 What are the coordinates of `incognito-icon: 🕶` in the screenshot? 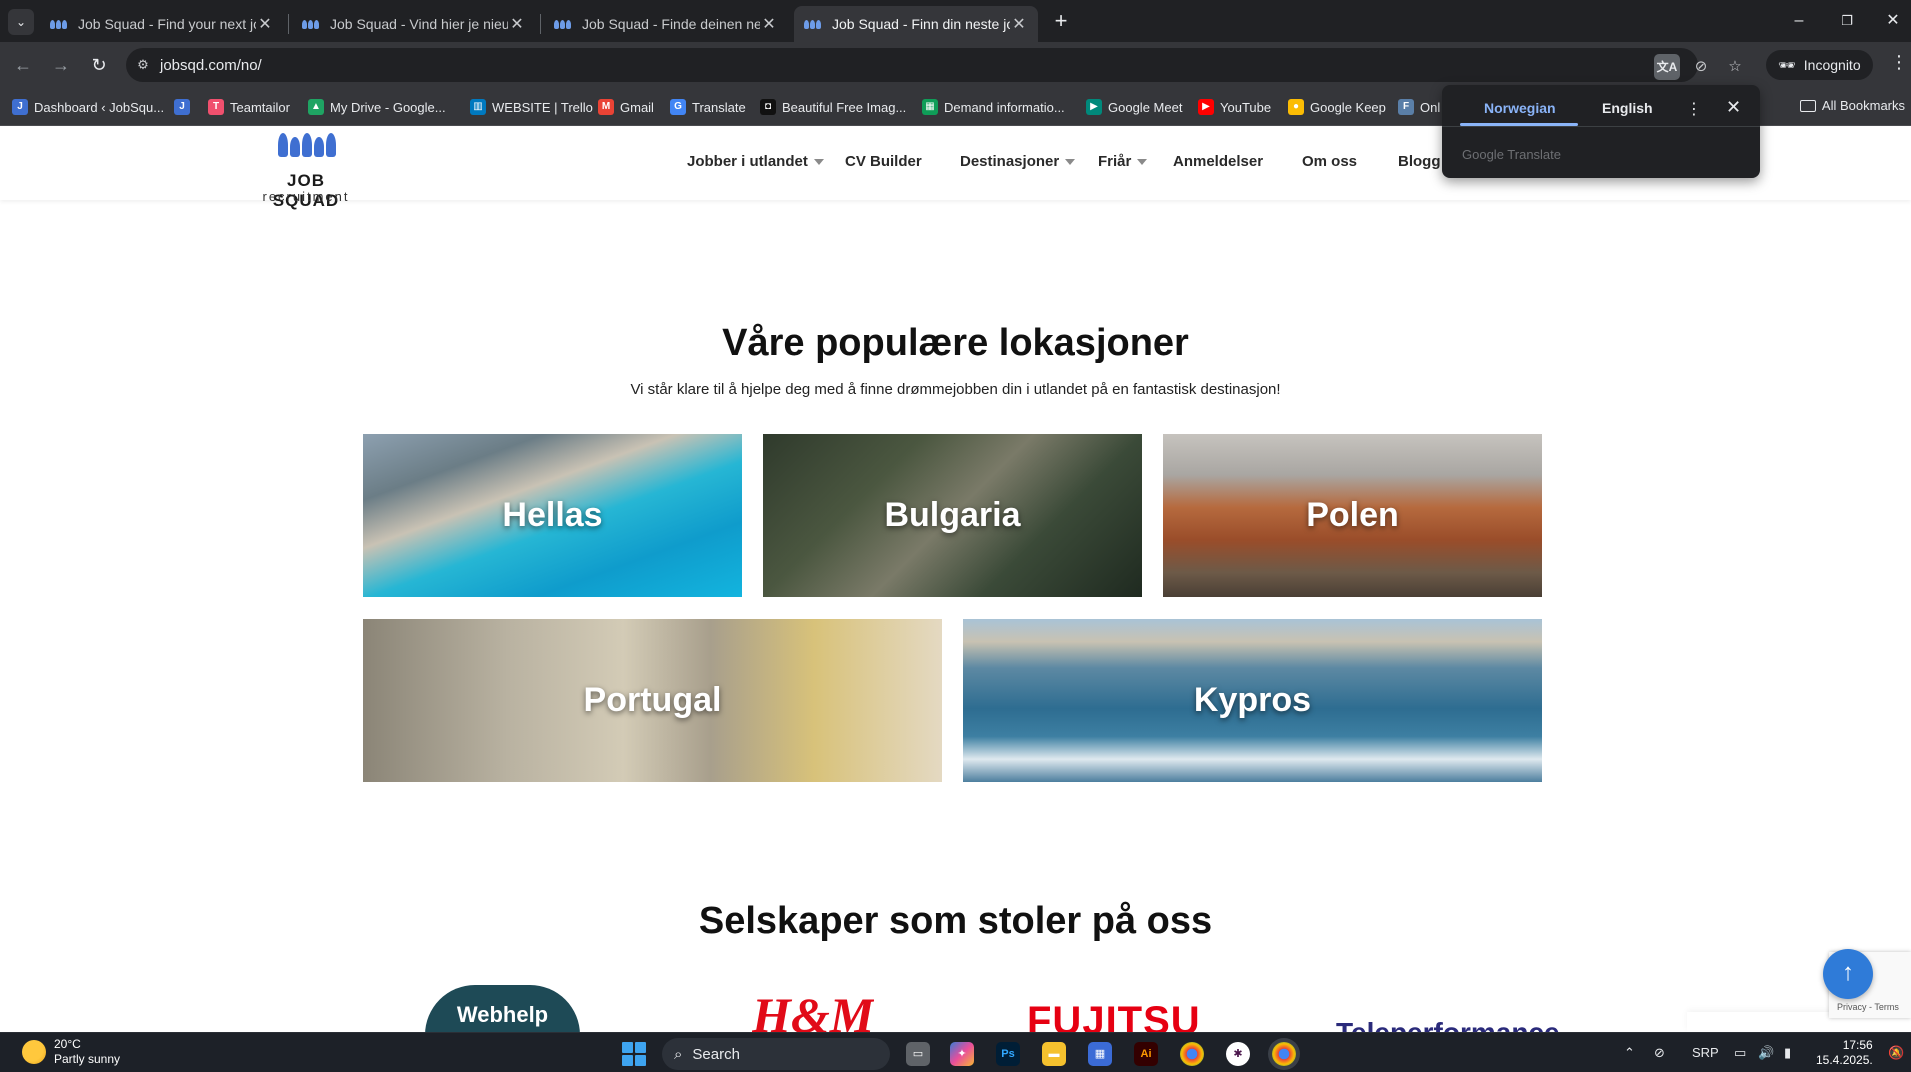 It's located at (1787, 64).